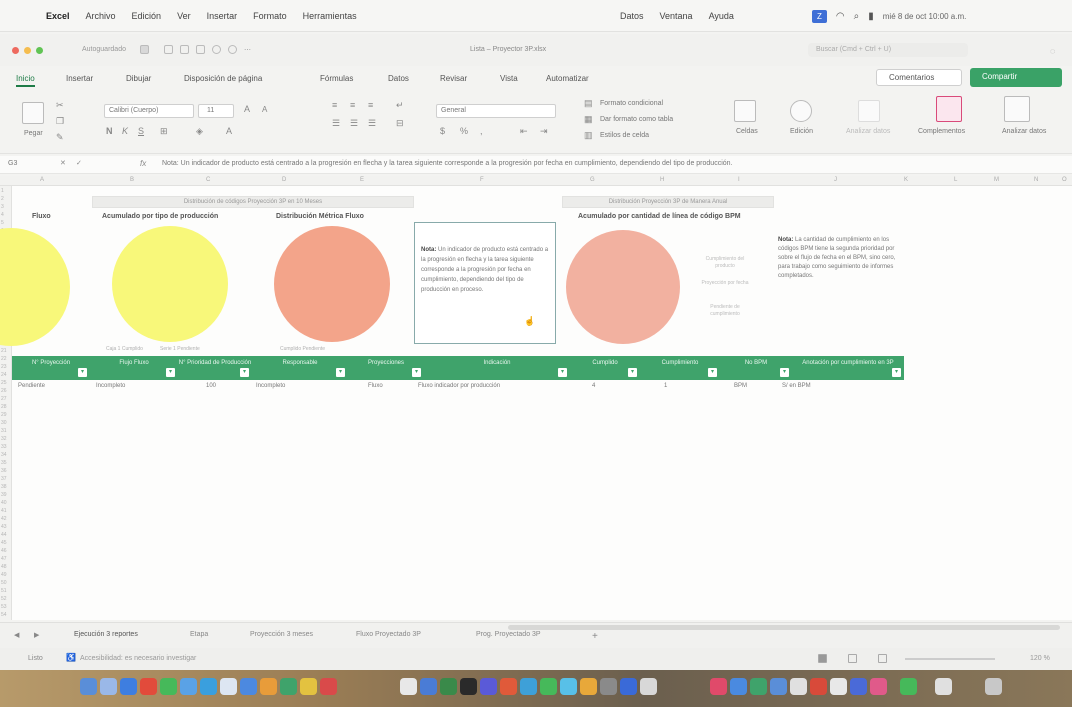  Describe the element at coordinates (330, 16) in the screenshot. I see `menu-herramientas: Herramientas` at that location.